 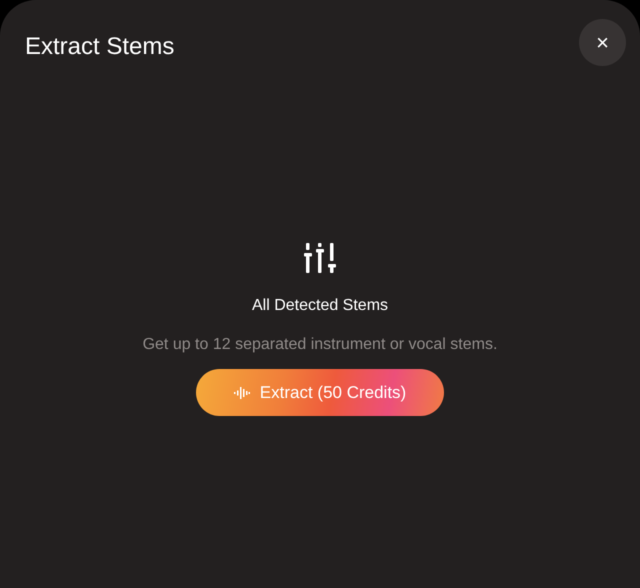 What do you see at coordinates (320, 258) in the screenshot?
I see `sliders-icon` at bounding box center [320, 258].